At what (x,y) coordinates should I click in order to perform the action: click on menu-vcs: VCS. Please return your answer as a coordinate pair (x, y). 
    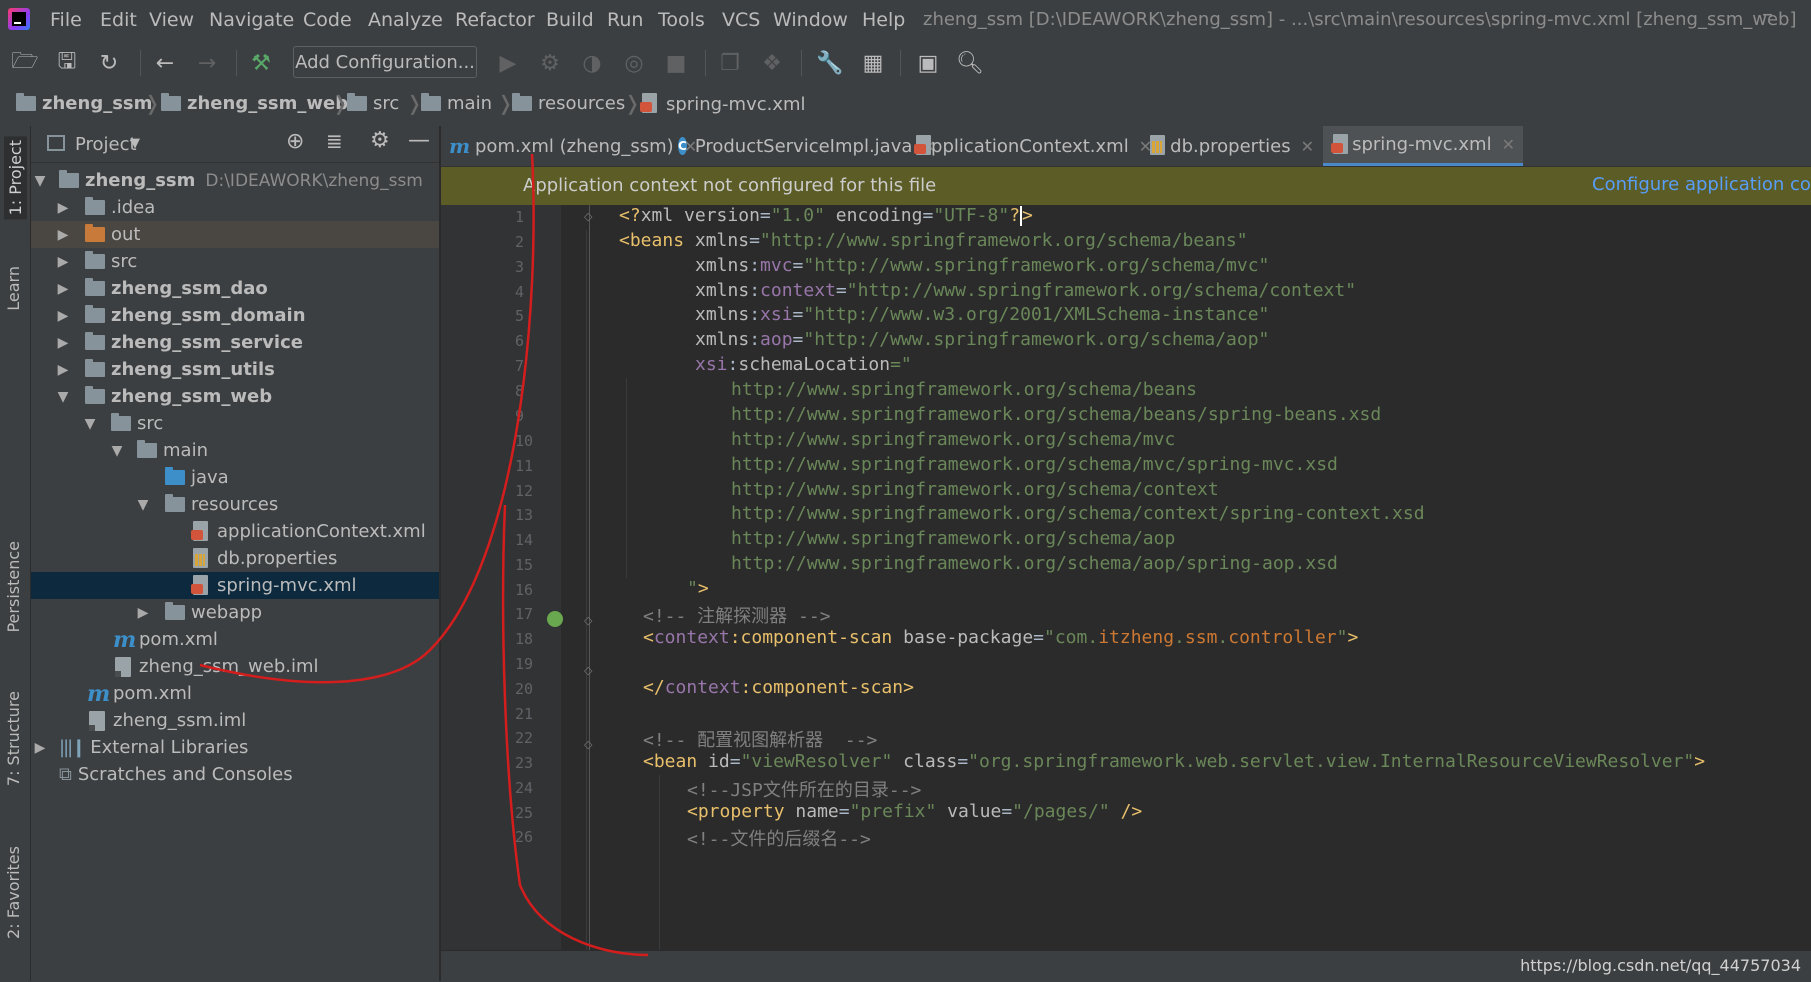
    Looking at the image, I should click on (741, 20).